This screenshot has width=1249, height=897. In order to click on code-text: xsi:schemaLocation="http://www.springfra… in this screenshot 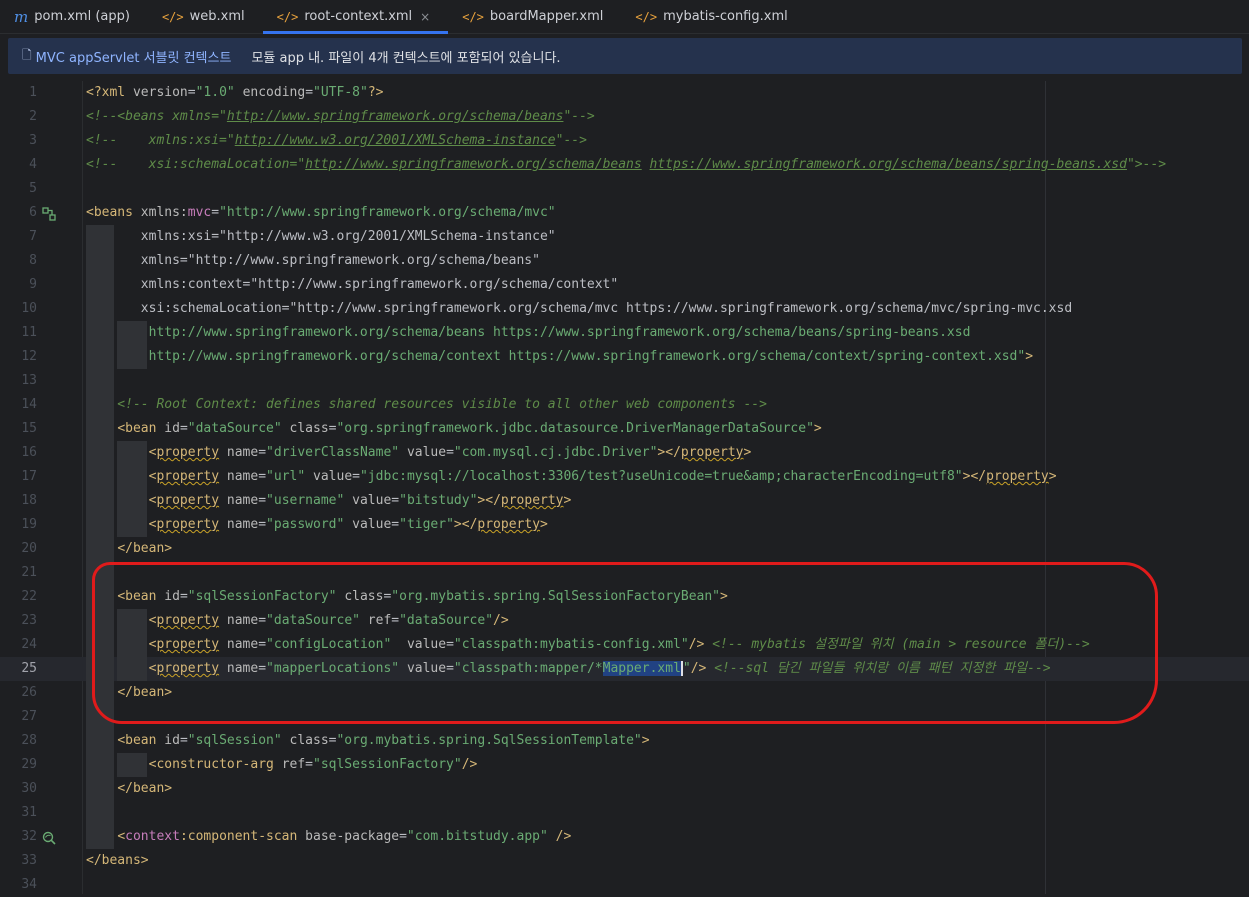, I will do `click(579, 308)`.